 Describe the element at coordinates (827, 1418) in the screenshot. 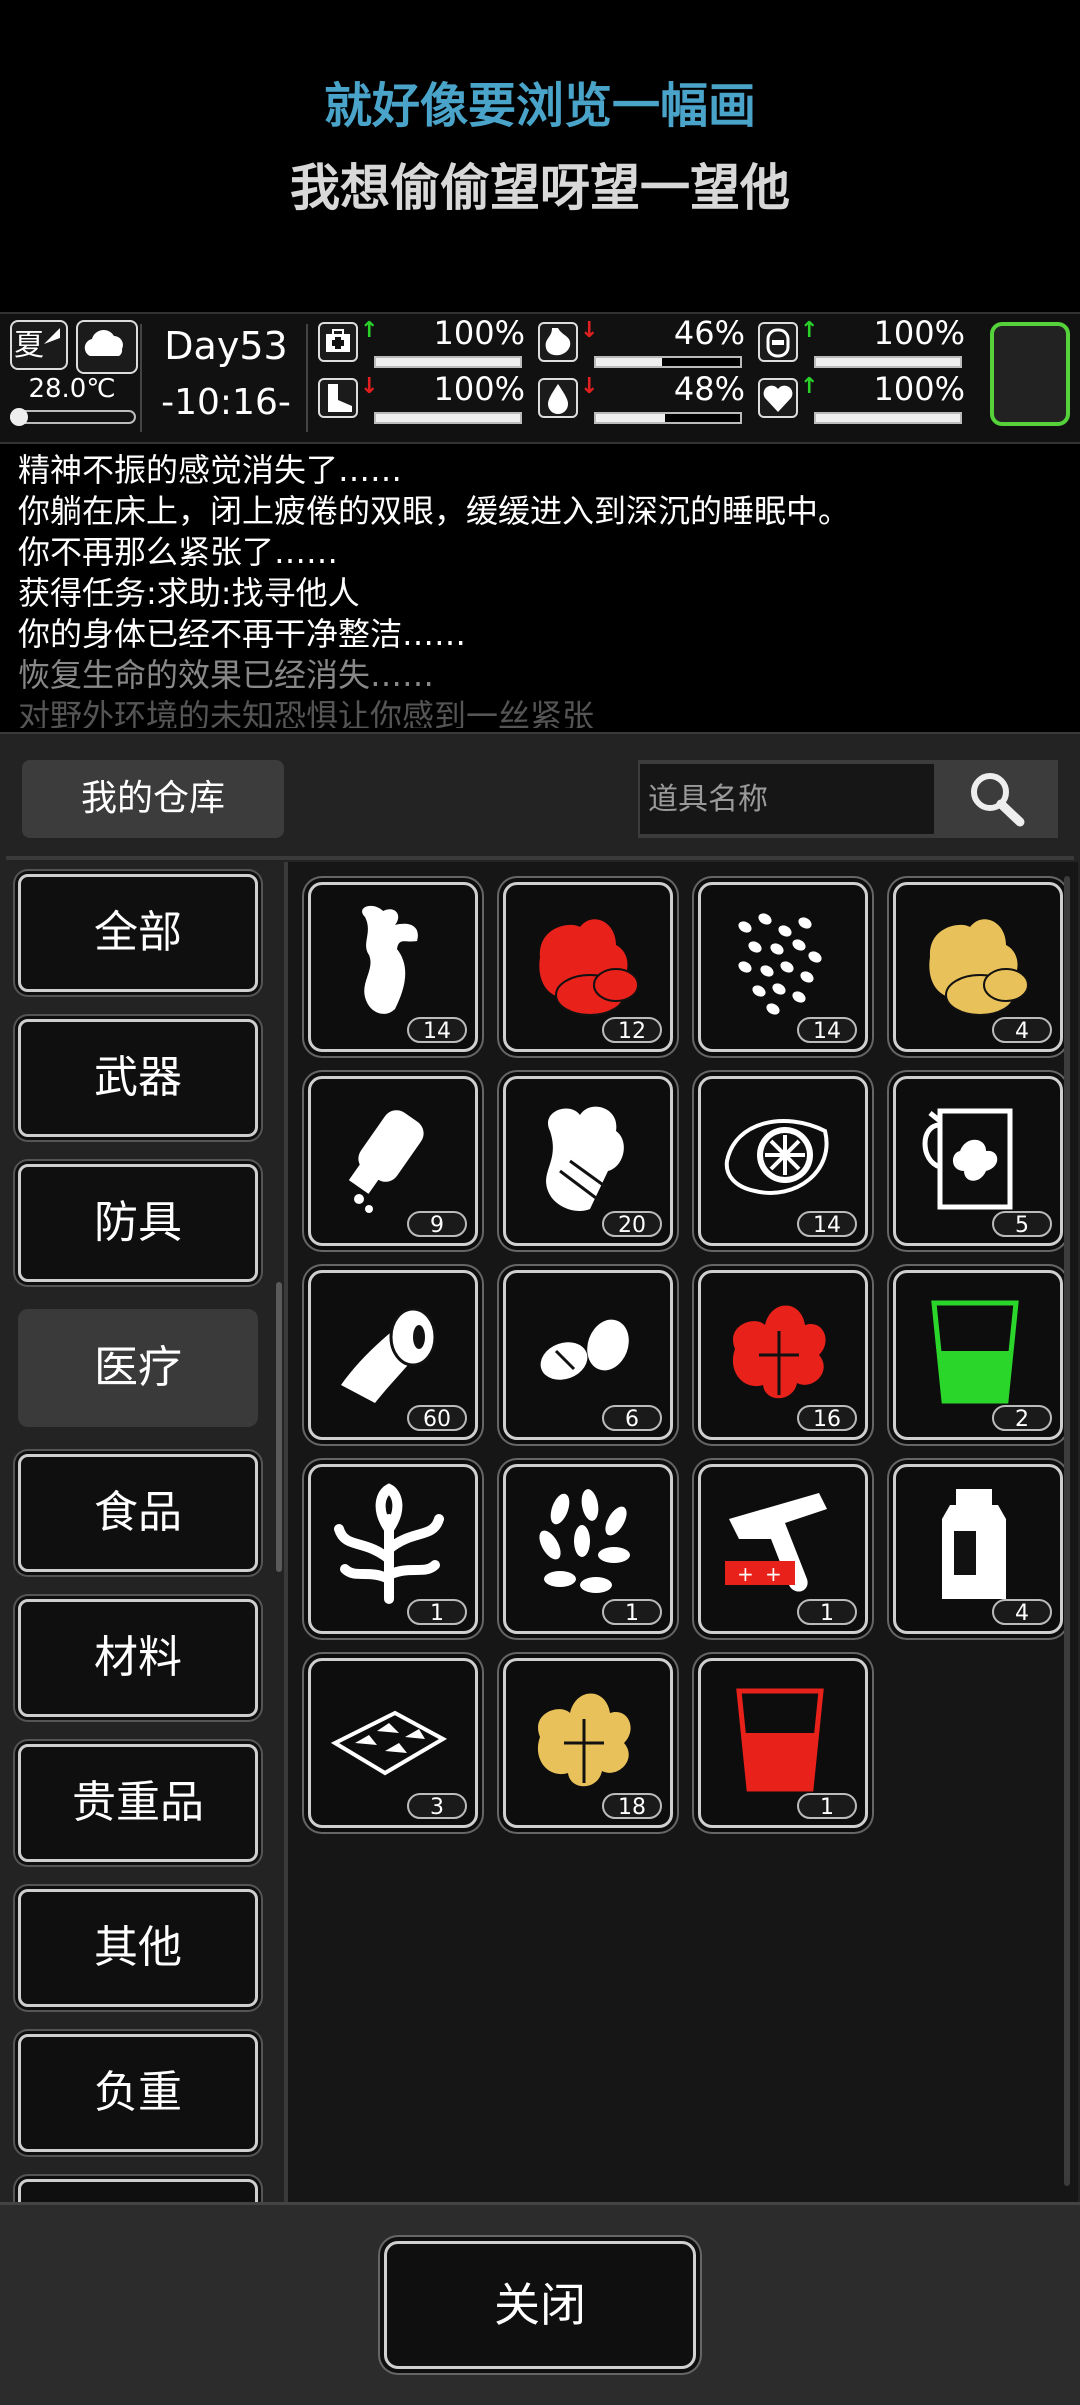

I see `item-count: 16` at that location.